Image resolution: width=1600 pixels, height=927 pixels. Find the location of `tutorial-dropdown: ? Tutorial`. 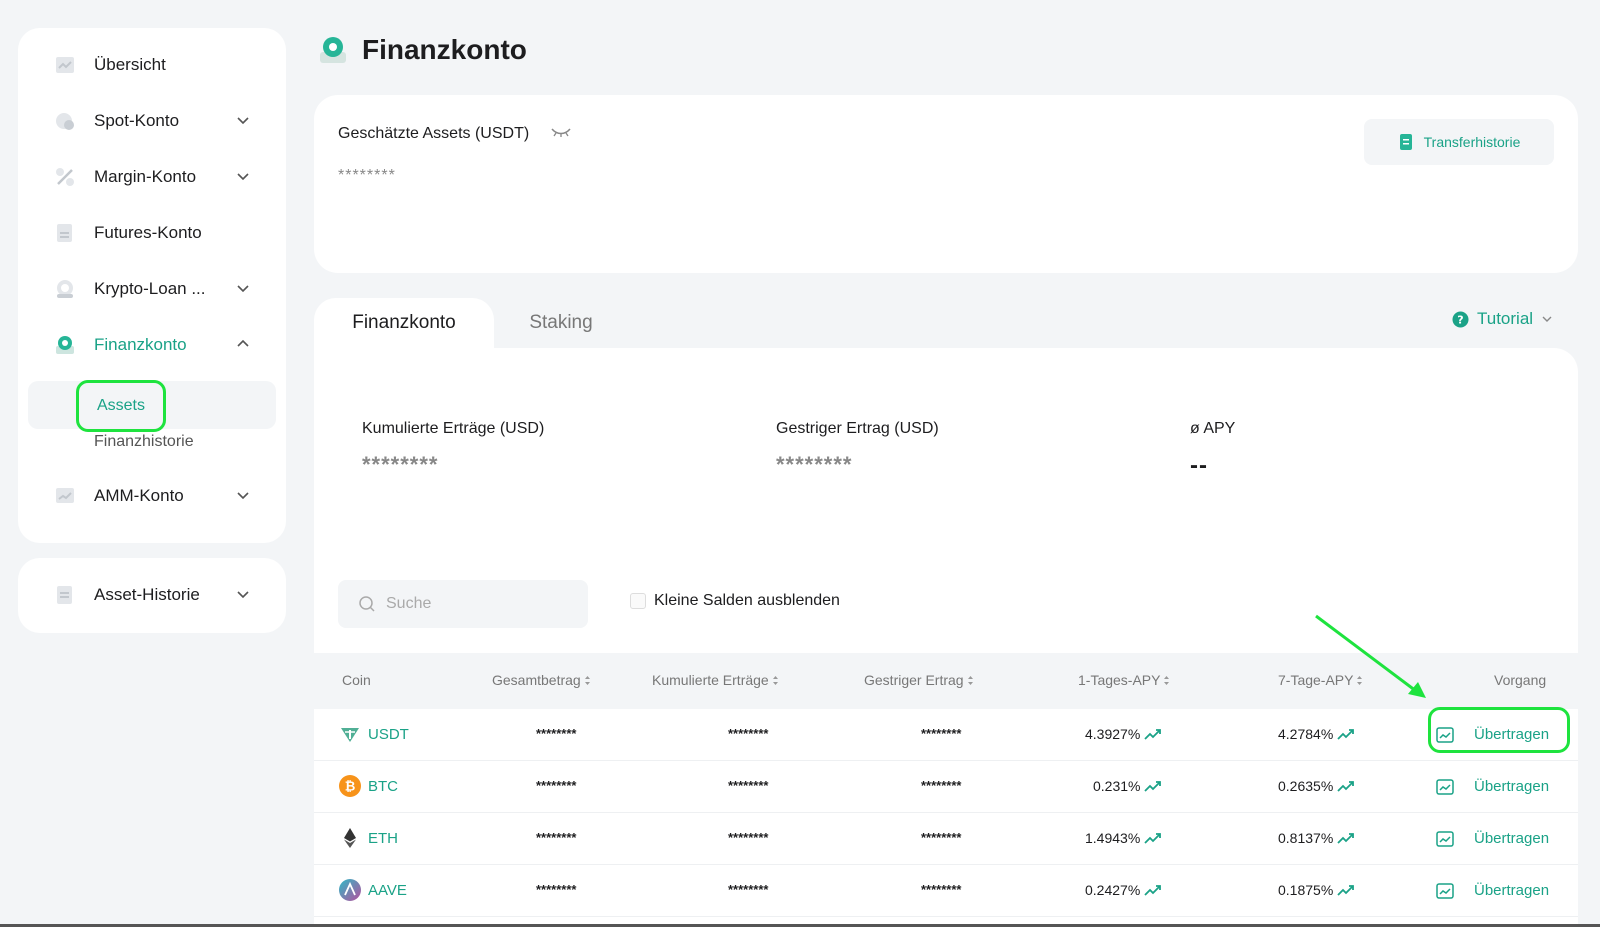

tutorial-dropdown: ? Tutorial is located at coordinates (1502, 319).